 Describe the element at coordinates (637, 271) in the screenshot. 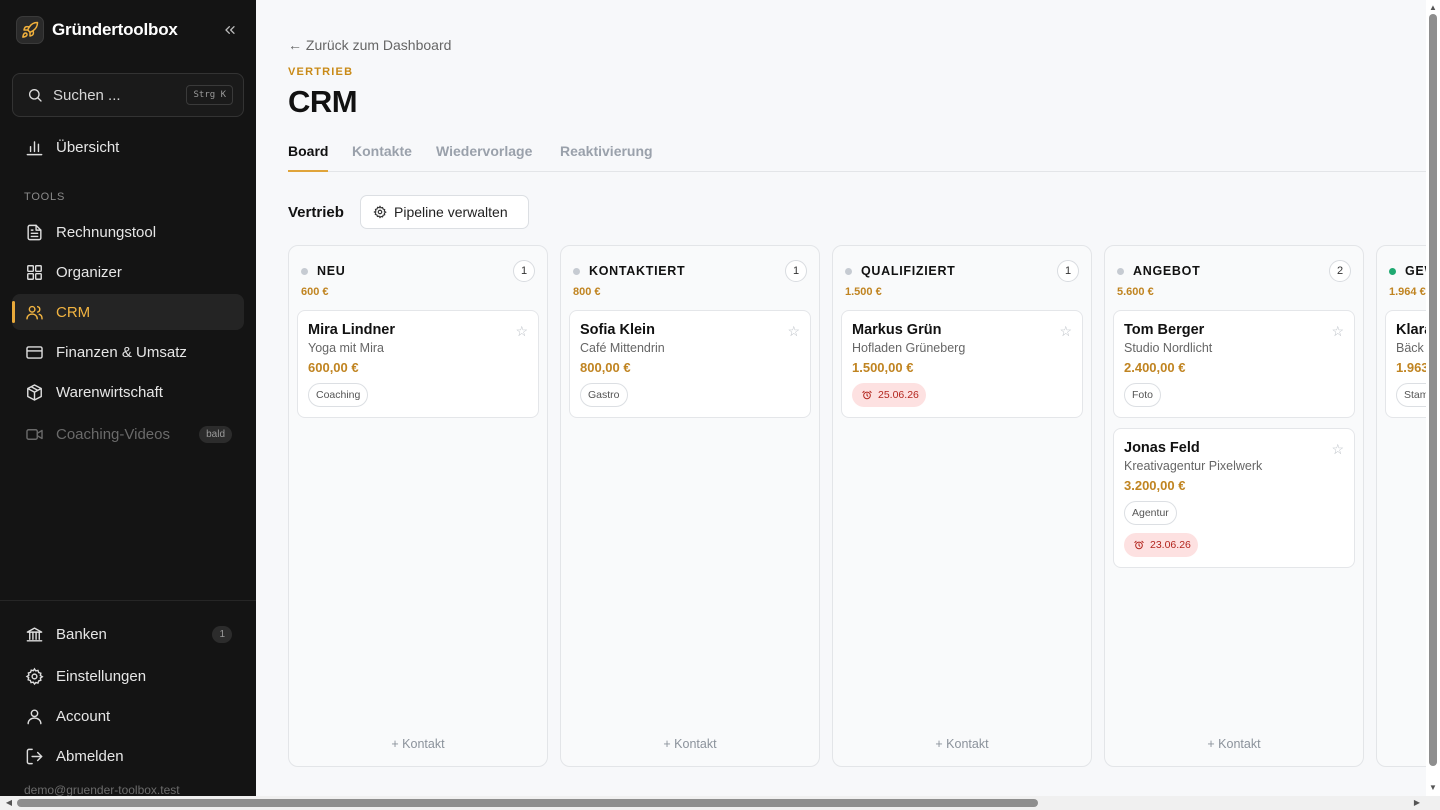

I see `column-title: KONTAKTIERT` at that location.